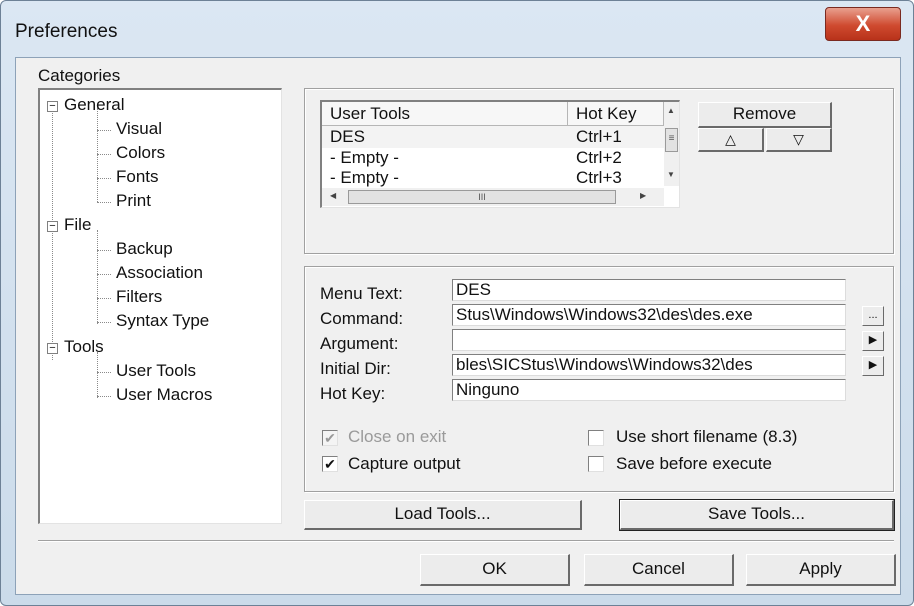 Image resolution: width=914 pixels, height=606 pixels. Describe the element at coordinates (649, 315) in the screenshot. I see `command-field: Stus\Windows\Windows32\des\des.exe` at that location.